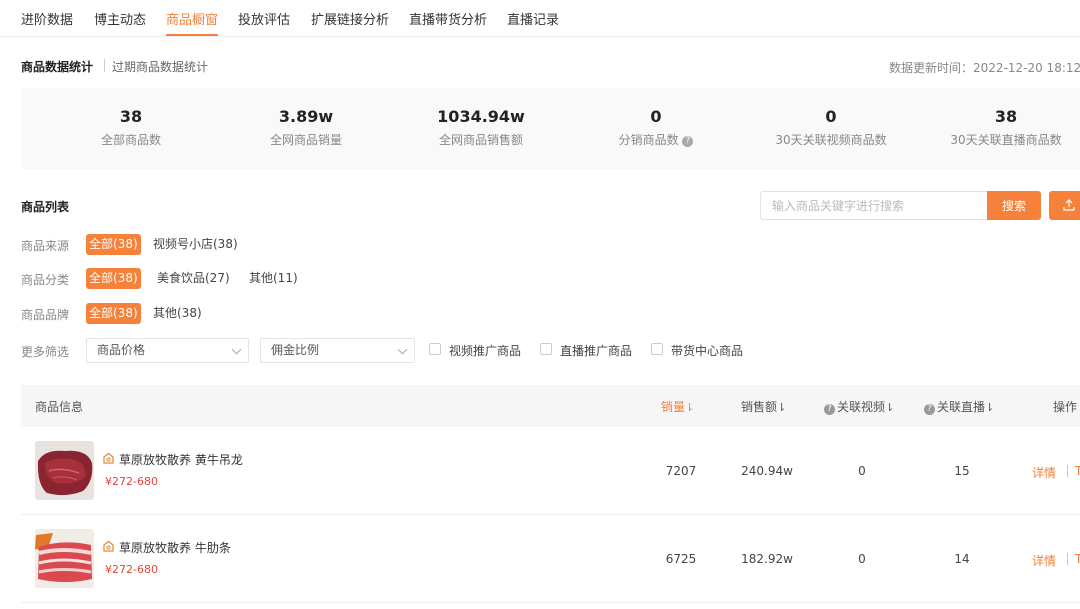 This screenshot has height=609, width=1080. I want to click on filter-brand-other: 其他(38), so click(177, 313).